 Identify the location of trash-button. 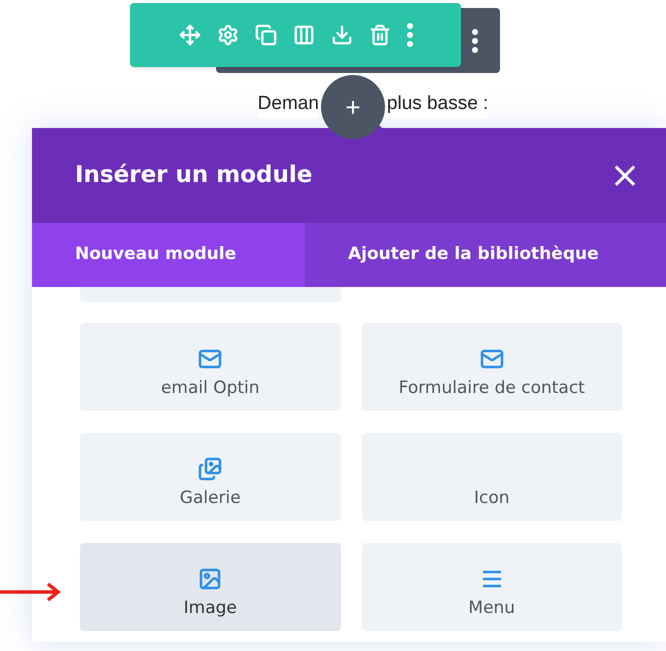
(379, 35).